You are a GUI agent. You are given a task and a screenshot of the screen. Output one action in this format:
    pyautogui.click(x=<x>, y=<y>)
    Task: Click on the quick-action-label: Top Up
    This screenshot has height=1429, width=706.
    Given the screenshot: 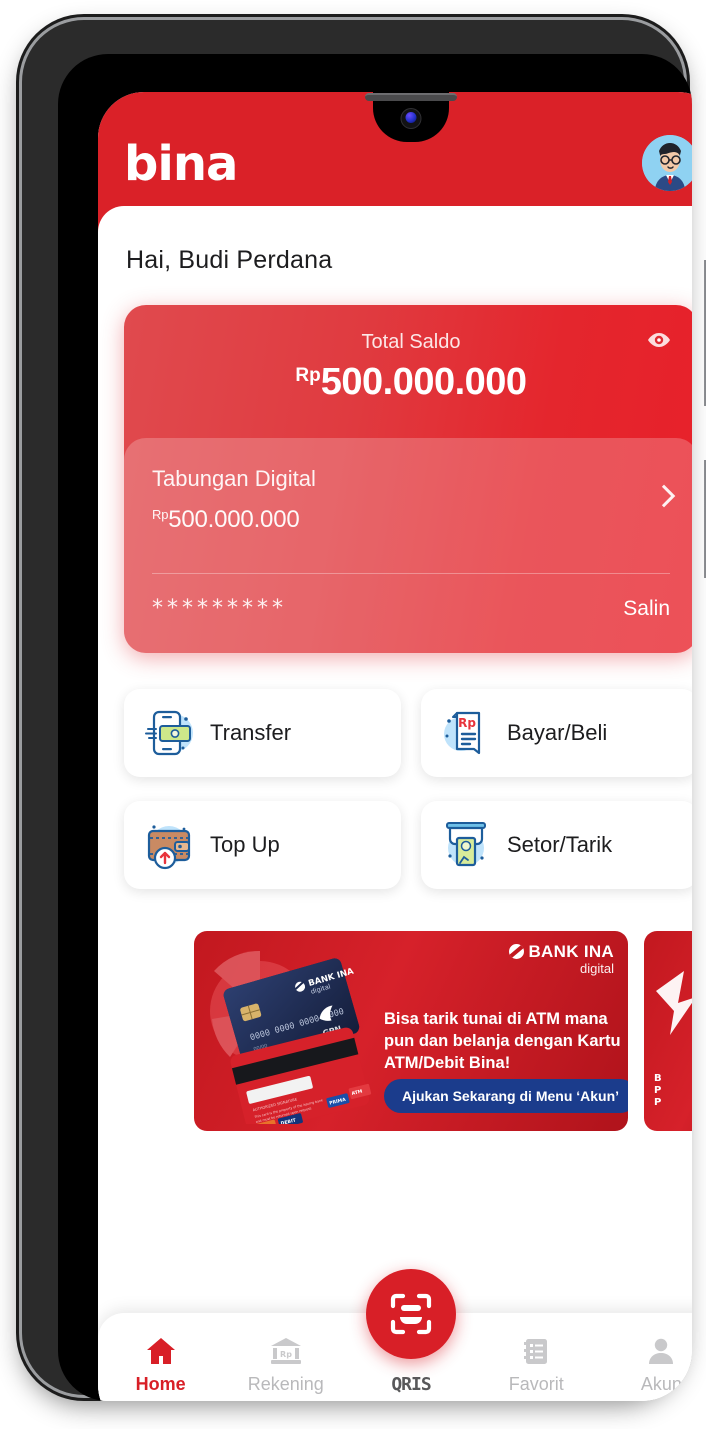 What is the action you would take?
    pyautogui.click(x=245, y=844)
    